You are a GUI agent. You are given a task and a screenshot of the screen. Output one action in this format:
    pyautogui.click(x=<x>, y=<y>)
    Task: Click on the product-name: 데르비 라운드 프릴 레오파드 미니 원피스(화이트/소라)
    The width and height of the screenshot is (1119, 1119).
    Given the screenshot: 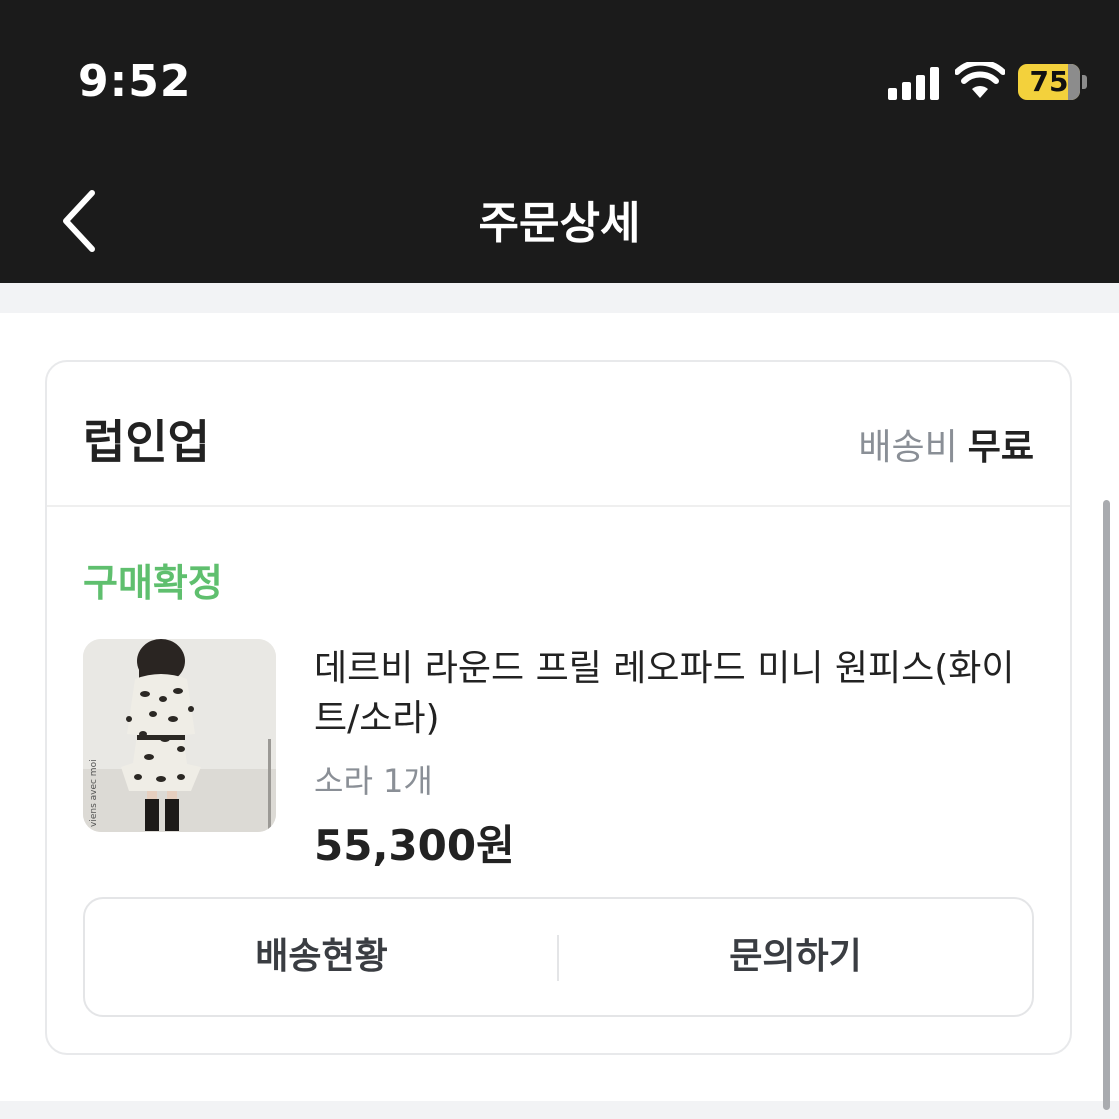 What is the action you would take?
    pyautogui.click(x=679, y=694)
    